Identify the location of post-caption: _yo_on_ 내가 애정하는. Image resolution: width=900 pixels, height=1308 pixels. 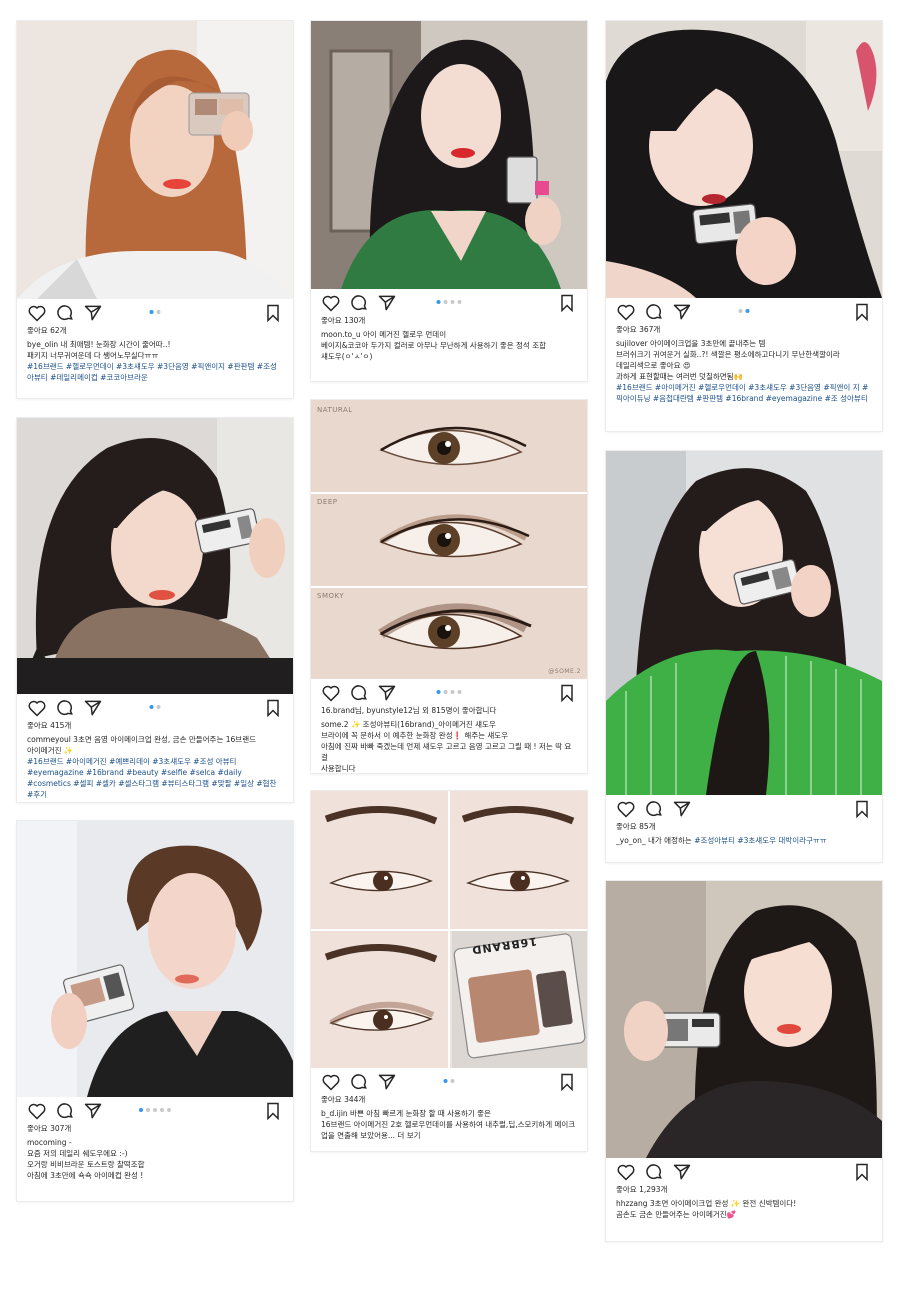
(654, 840).